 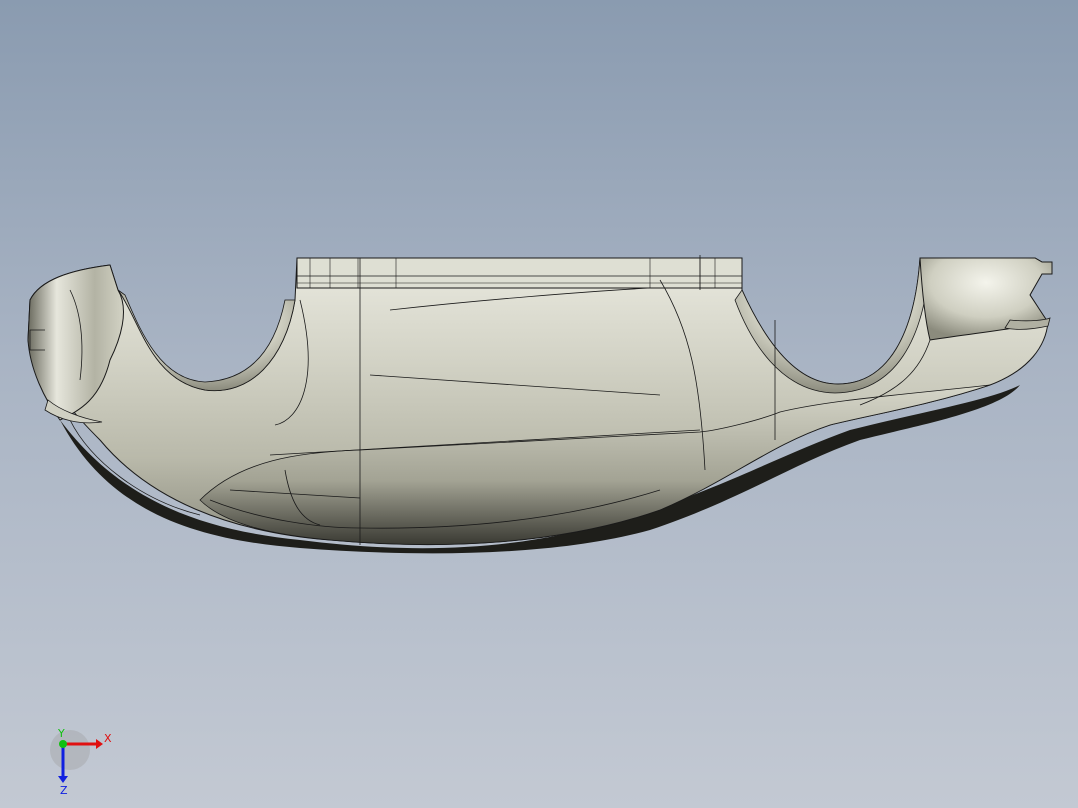 I want to click on y-axis-label: Y, so click(x=61, y=734).